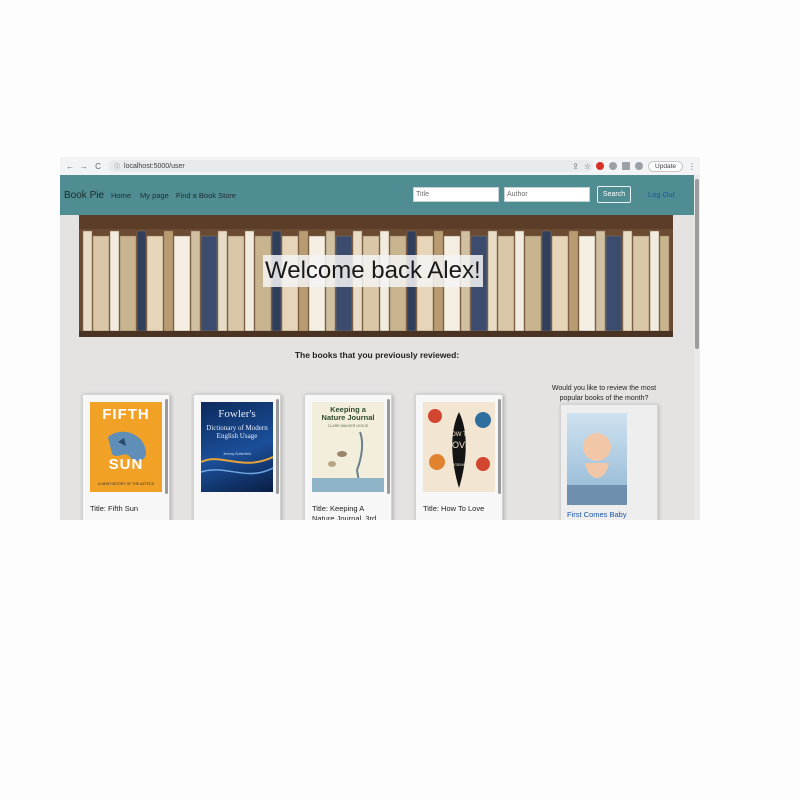  What do you see at coordinates (665, 166) in the screenshot?
I see `update-button: Update` at bounding box center [665, 166].